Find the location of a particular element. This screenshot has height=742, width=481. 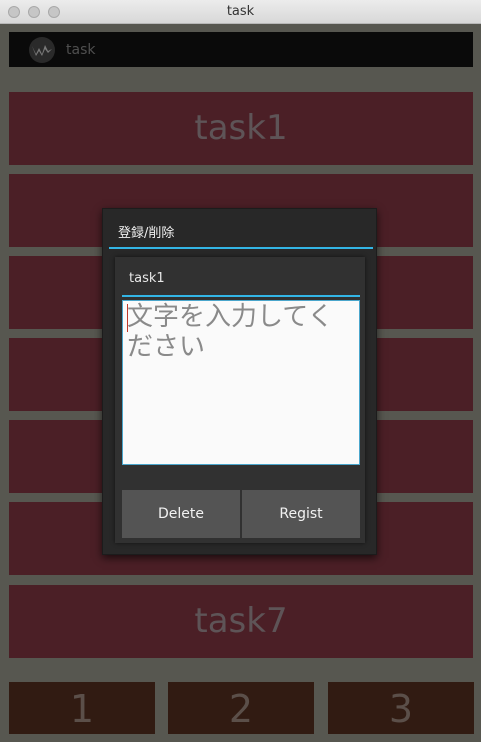

task-name-label: task1 is located at coordinates (147, 278).